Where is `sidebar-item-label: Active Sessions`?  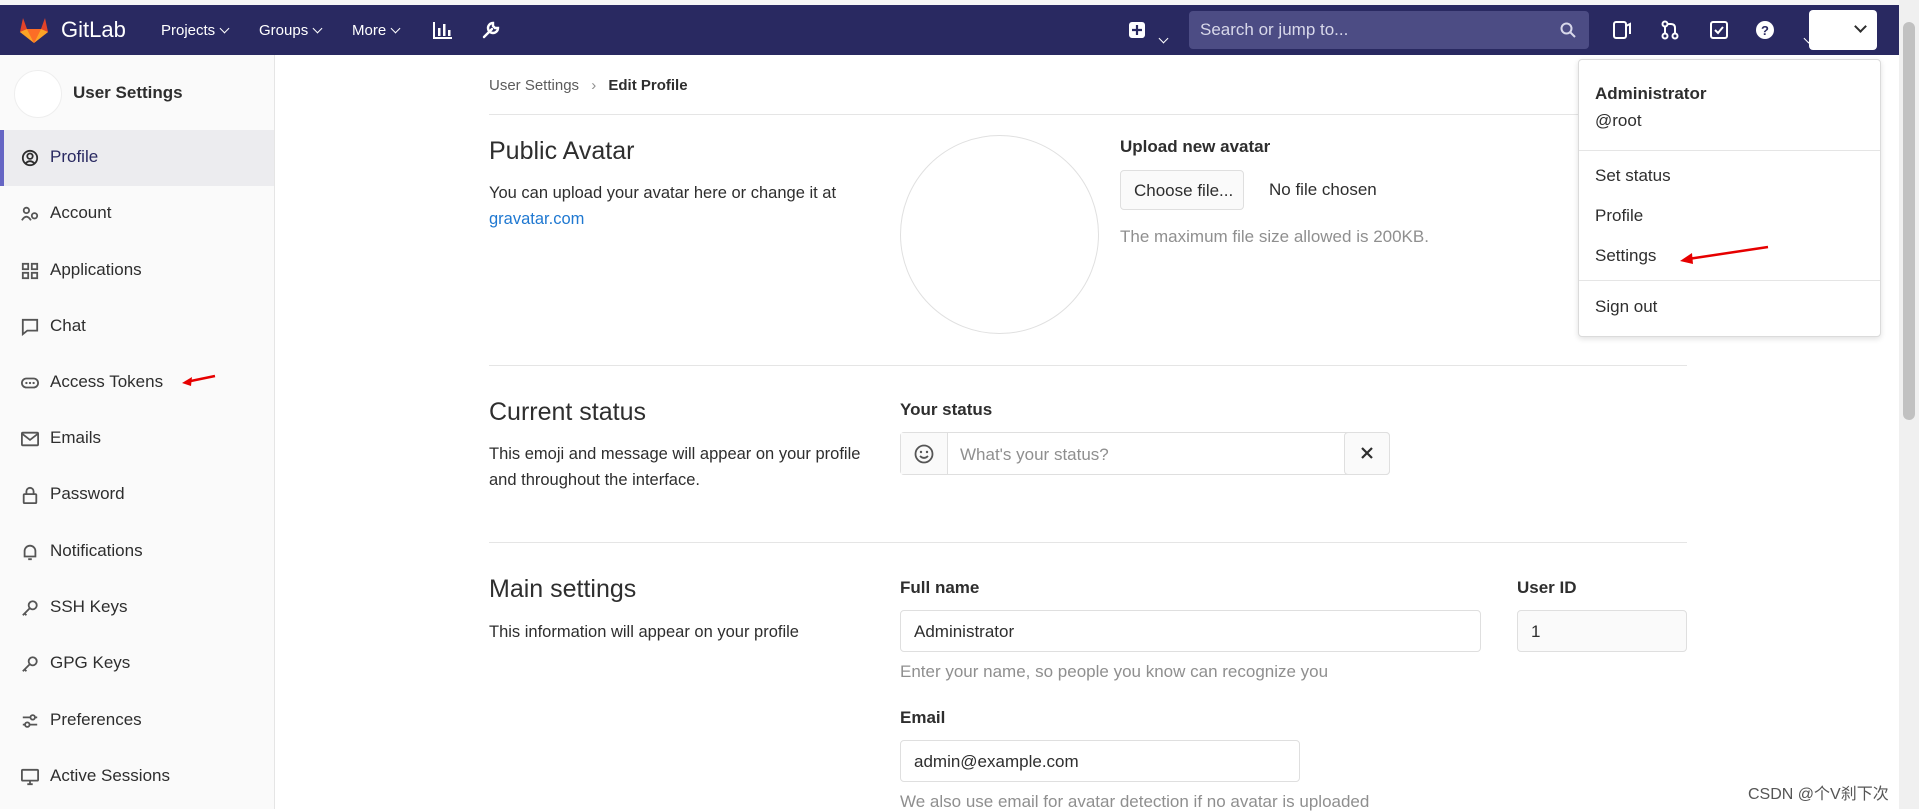
sidebar-item-label: Active Sessions is located at coordinates (110, 775).